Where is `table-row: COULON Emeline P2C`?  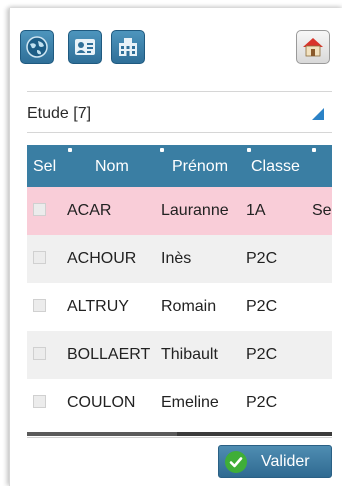
table-row: COULON Emeline P2C is located at coordinates (179, 403).